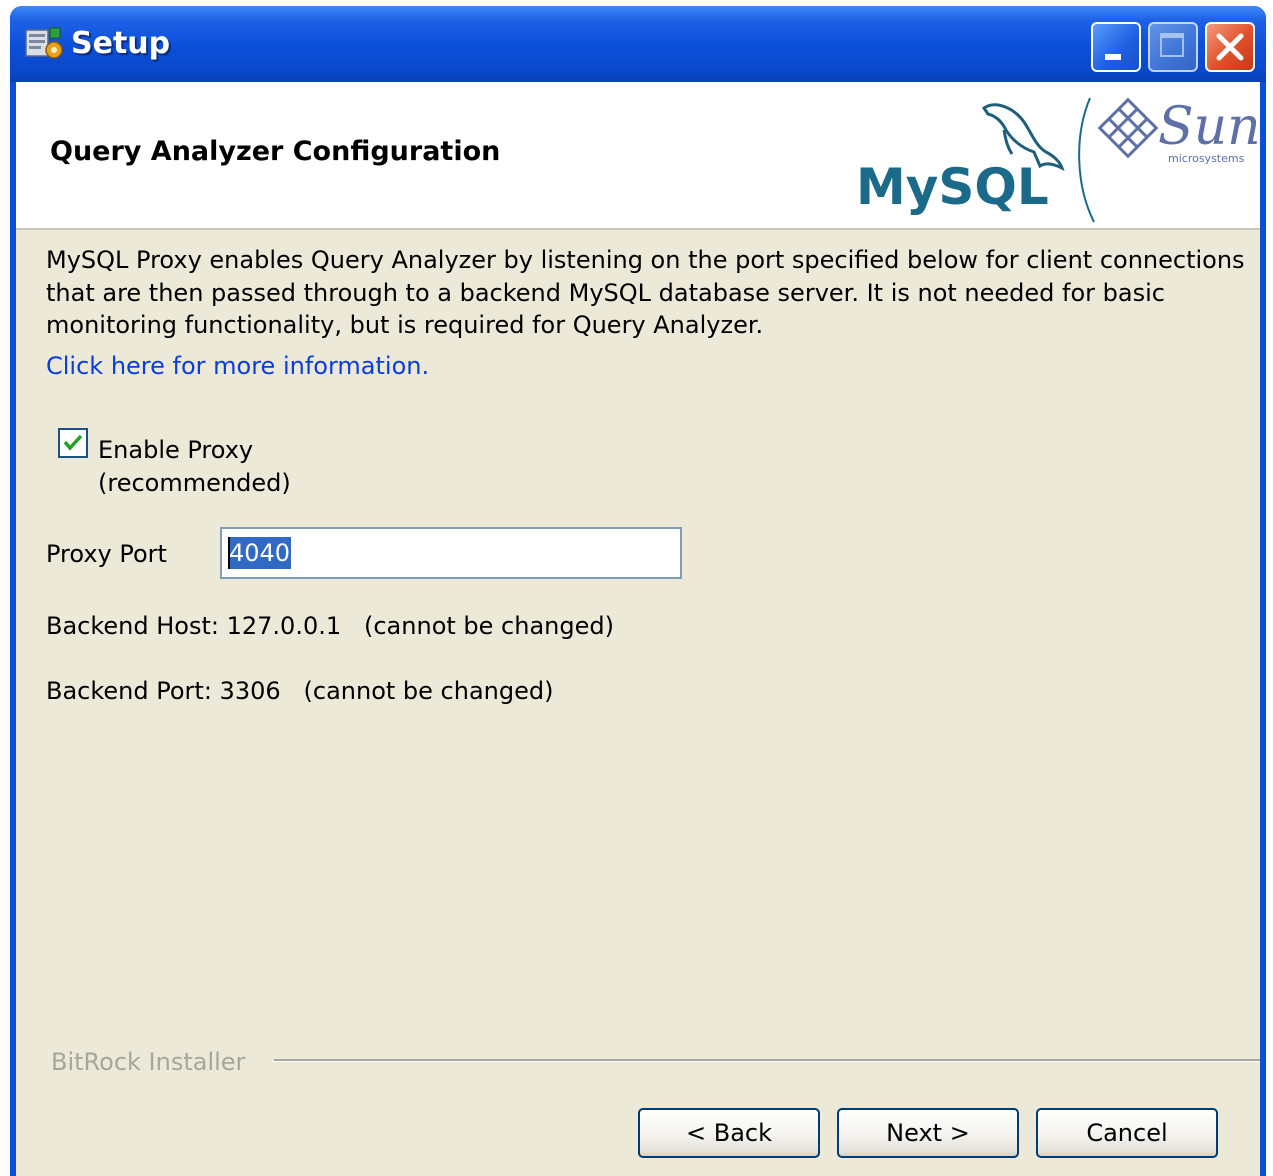 Image resolution: width=1273 pixels, height=1176 pixels. Describe the element at coordinates (1128, 128) in the screenshot. I see `sun-diamond-icon` at that location.